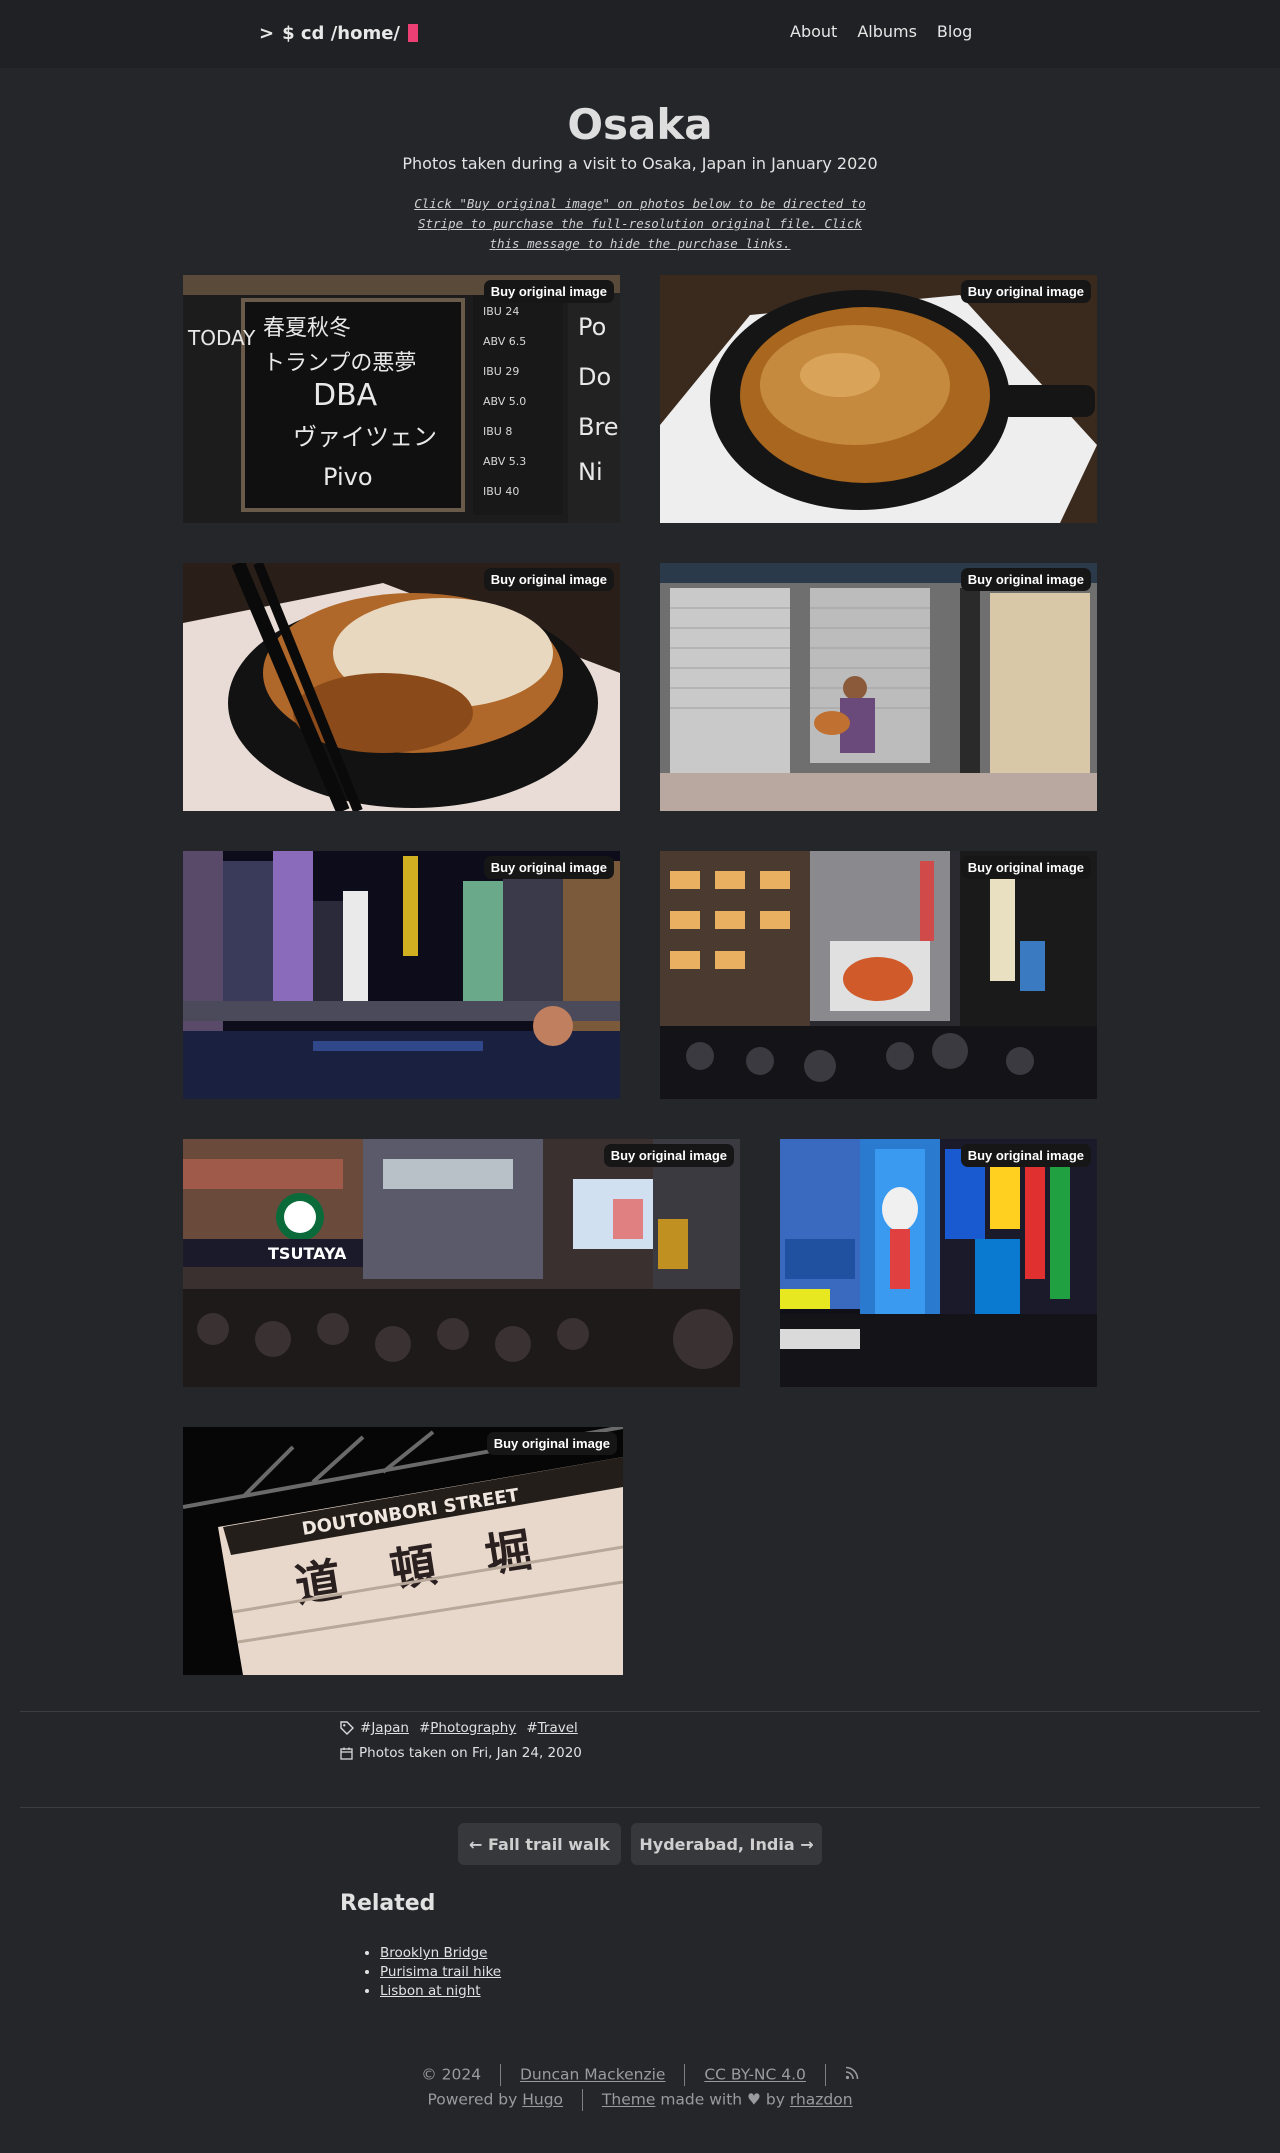  Describe the element at coordinates (472, 2099) in the screenshot. I see `powered-by-text: Powered by` at that location.